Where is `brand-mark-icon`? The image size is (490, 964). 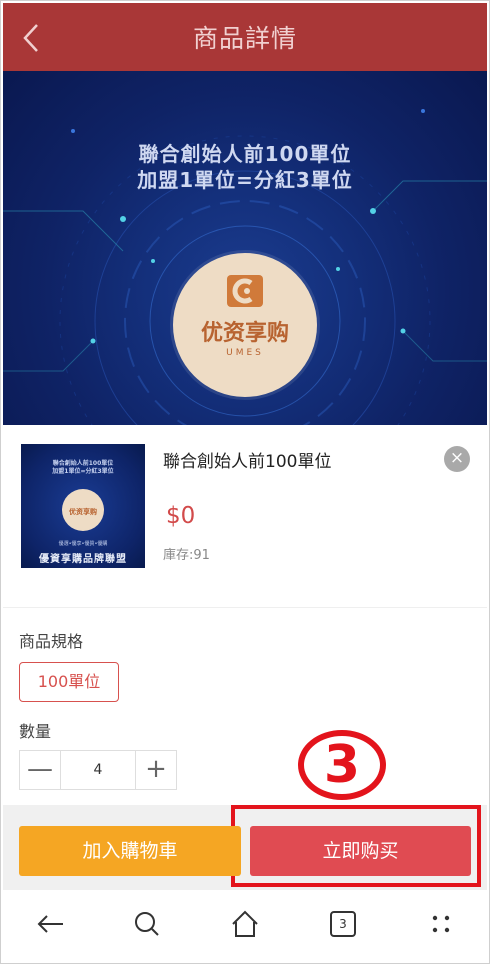 brand-mark-icon is located at coordinates (245, 291).